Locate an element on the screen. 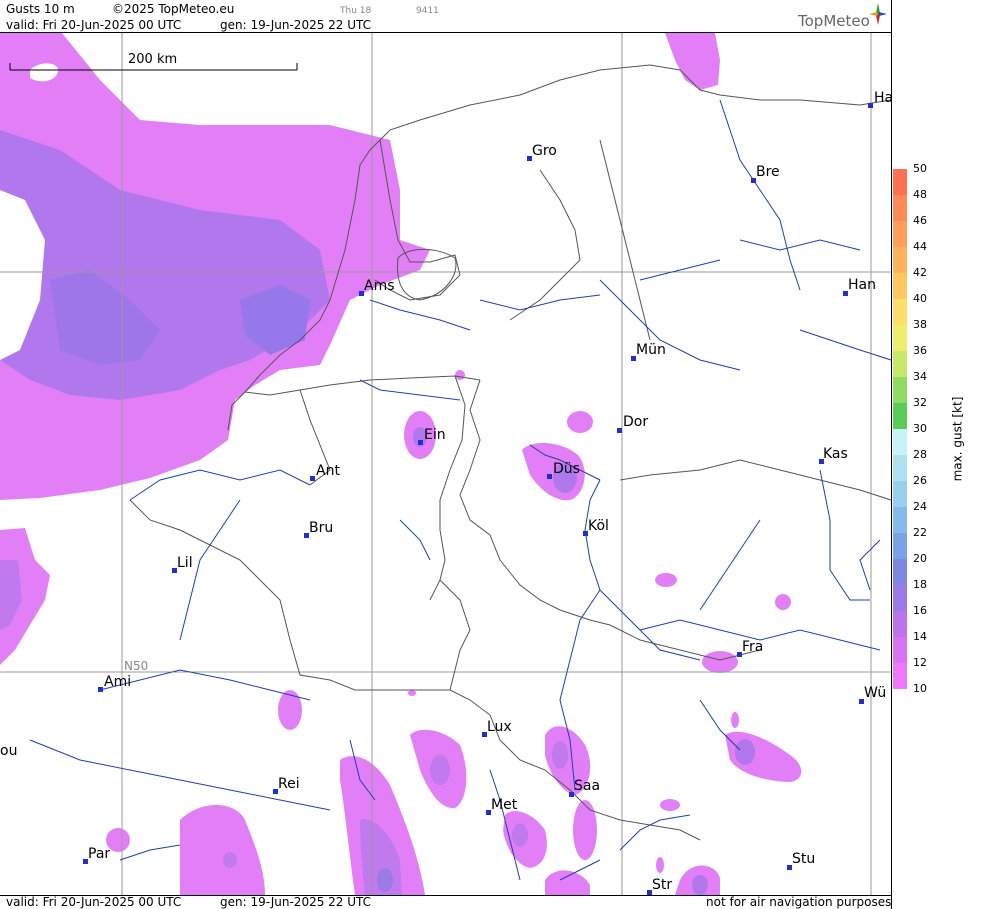  colorbar-tick-label: 10 is located at coordinates (920, 688).